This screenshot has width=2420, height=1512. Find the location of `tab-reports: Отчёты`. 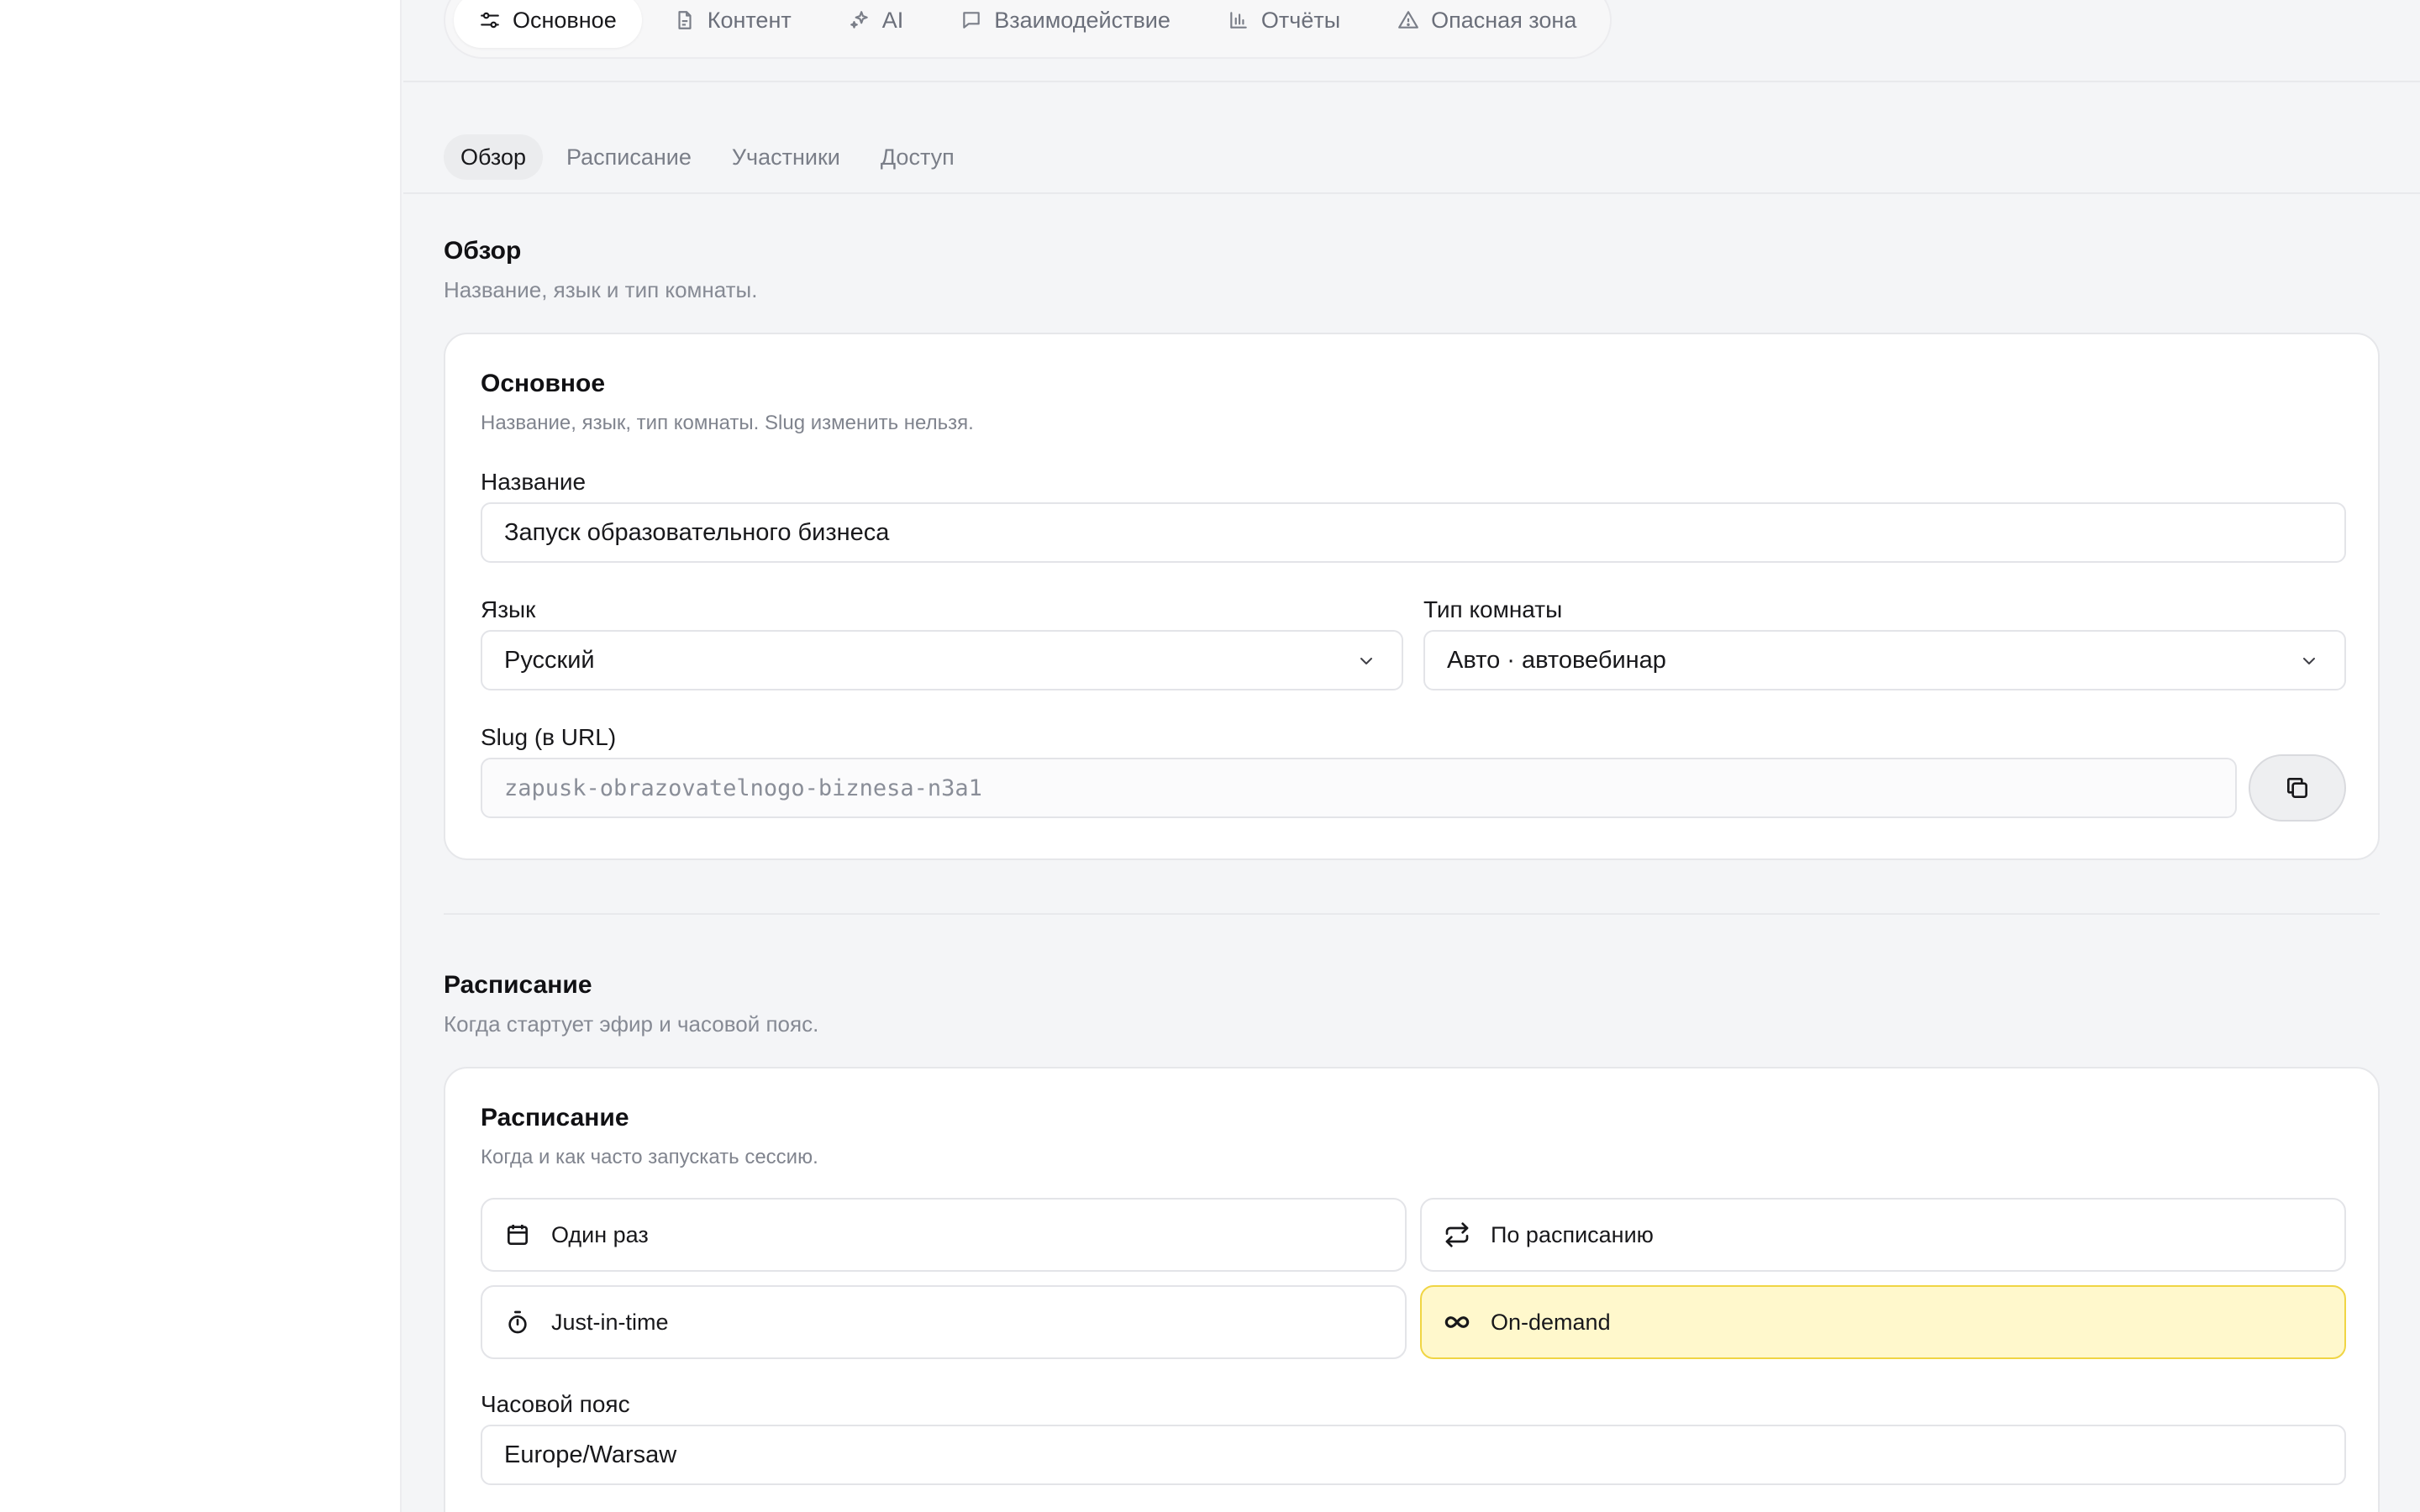

tab-reports: Отчёты is located at coordinates (1284, 24).